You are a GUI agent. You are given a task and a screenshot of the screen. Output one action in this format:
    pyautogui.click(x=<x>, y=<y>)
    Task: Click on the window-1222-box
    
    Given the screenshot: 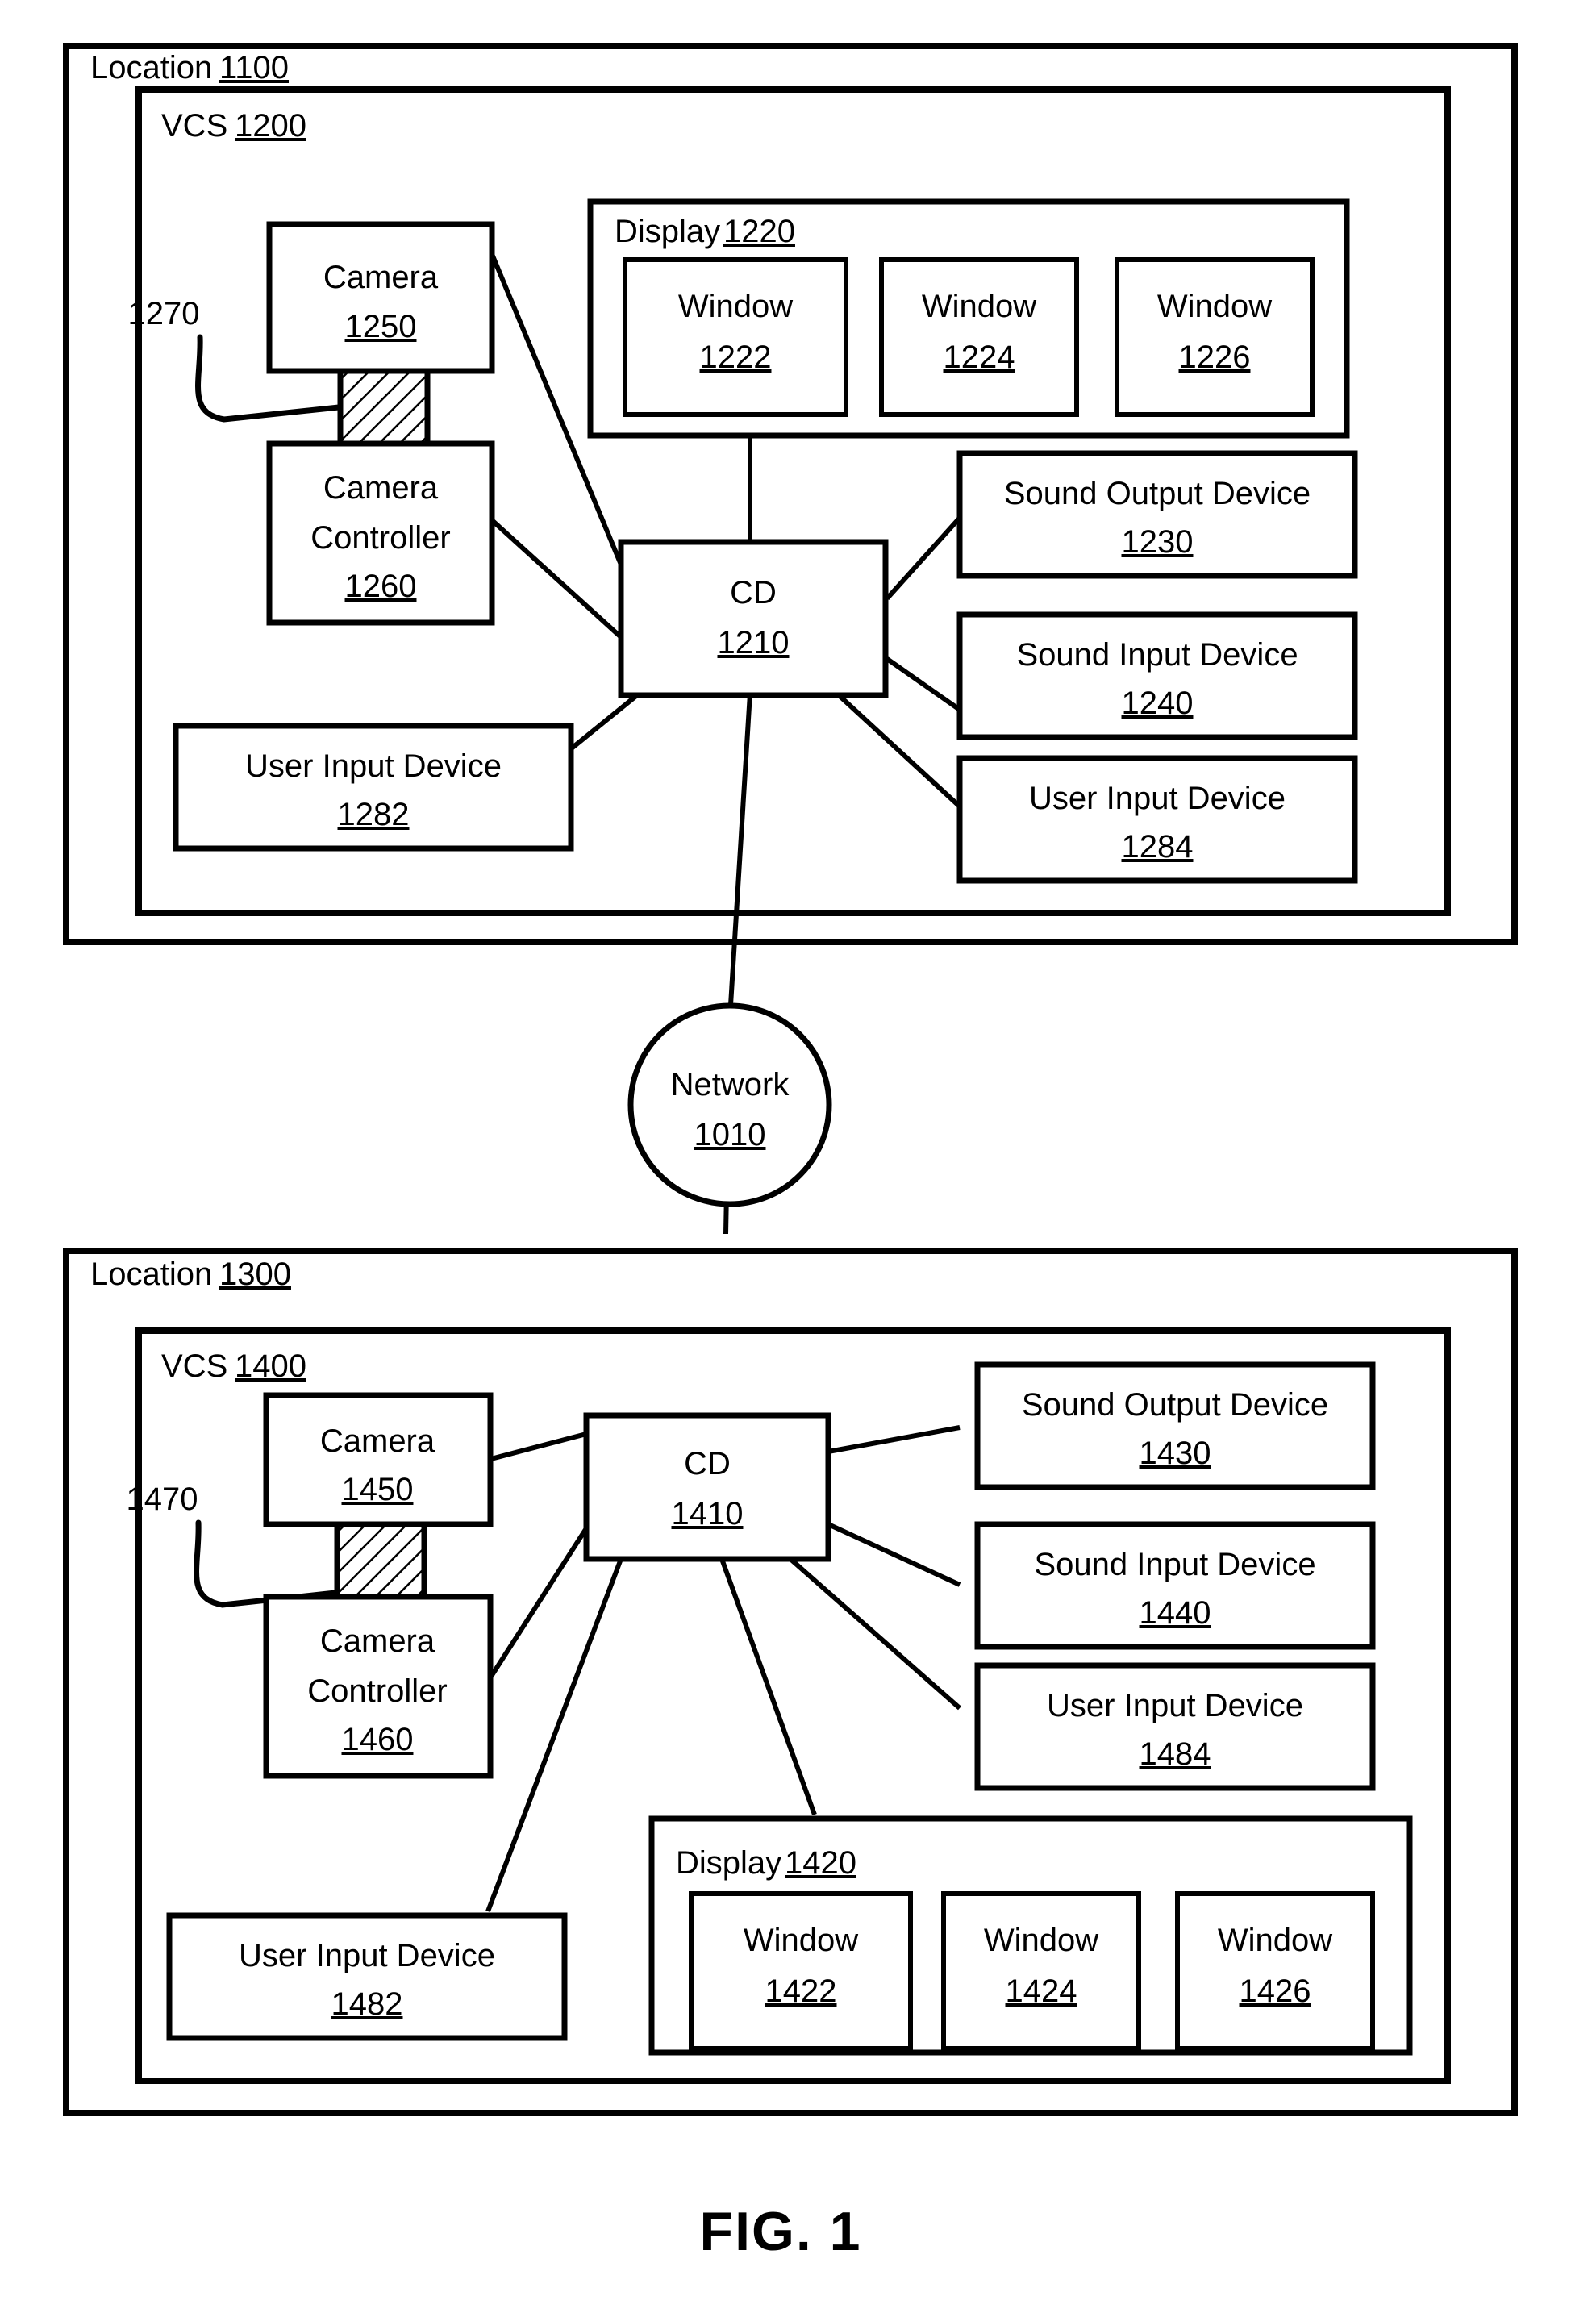 What is the action you would take?
    pyautogui.click(x=735, y=337)
    